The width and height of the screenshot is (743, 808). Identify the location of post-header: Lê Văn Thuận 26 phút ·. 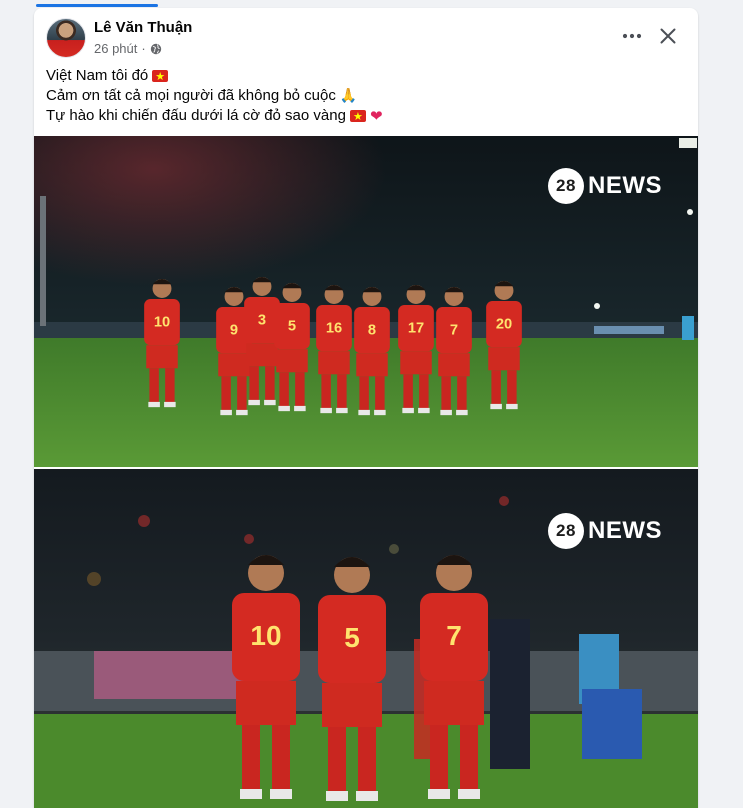
(366, 36).